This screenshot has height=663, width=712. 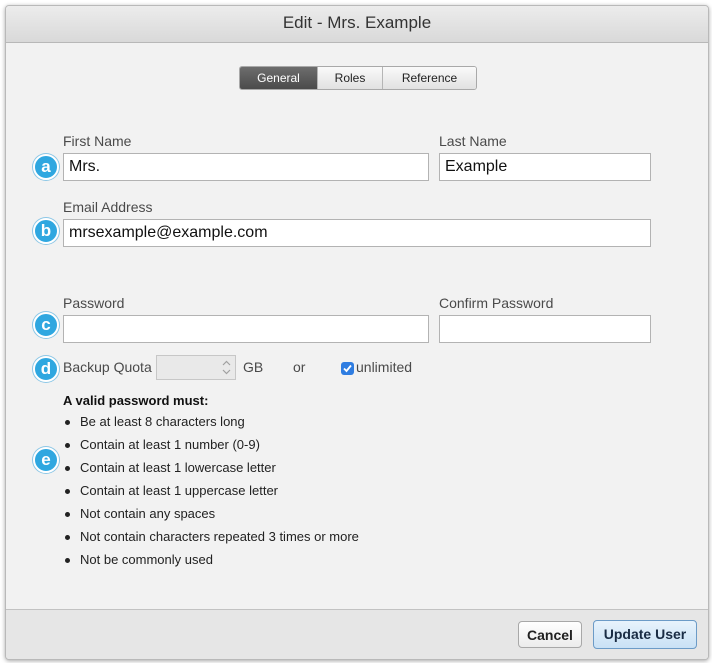 What do you see at coordinates (246, 167) in the screenshot?
I see `first-name-input: Mrs.` at bounding box center [246, 167].